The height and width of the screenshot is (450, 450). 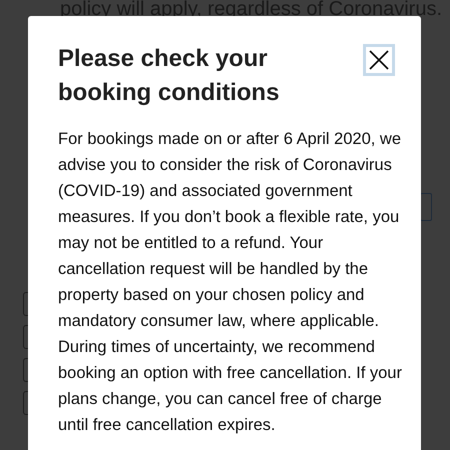 I want to click on close-button, so click(x=379, y=60).